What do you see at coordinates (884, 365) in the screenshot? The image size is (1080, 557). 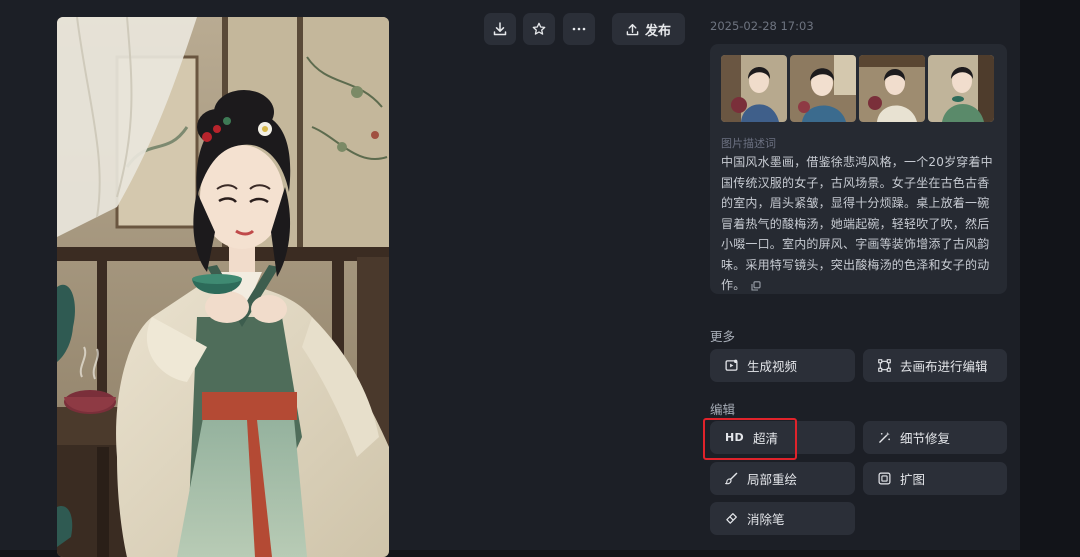 I see `canvas-icon` at bounding box center [884, 365].